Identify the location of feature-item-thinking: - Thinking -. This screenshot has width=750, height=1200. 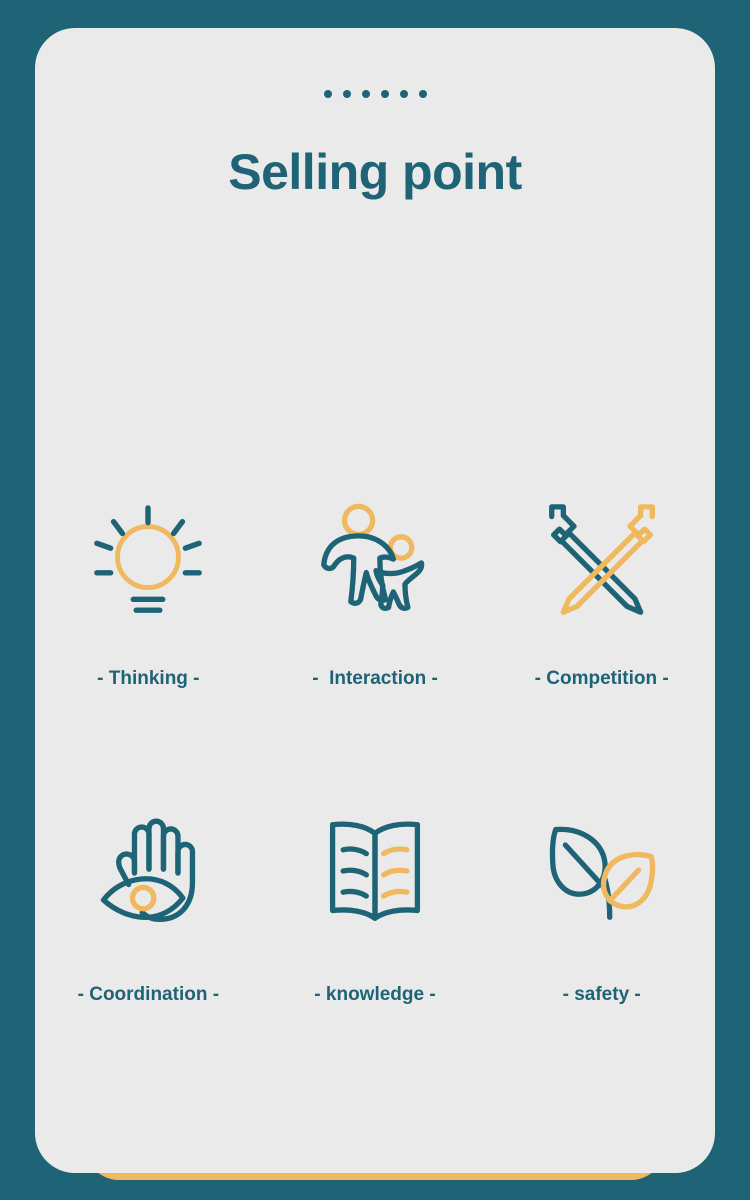
(148, 593).